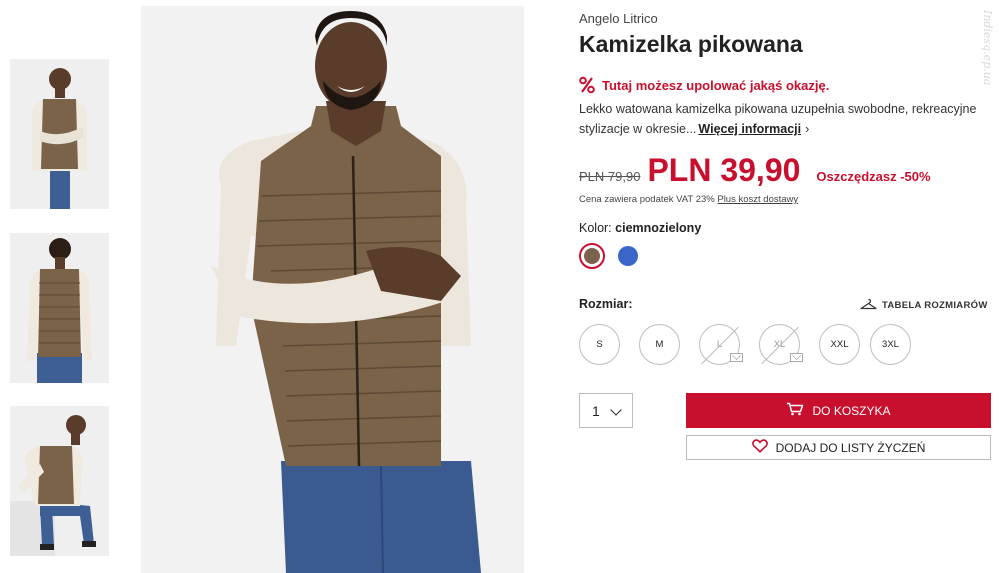 The image size is (999, 573). I want to click on size-table-link: TABELA ROZMIARÓW, so click(924, 305).